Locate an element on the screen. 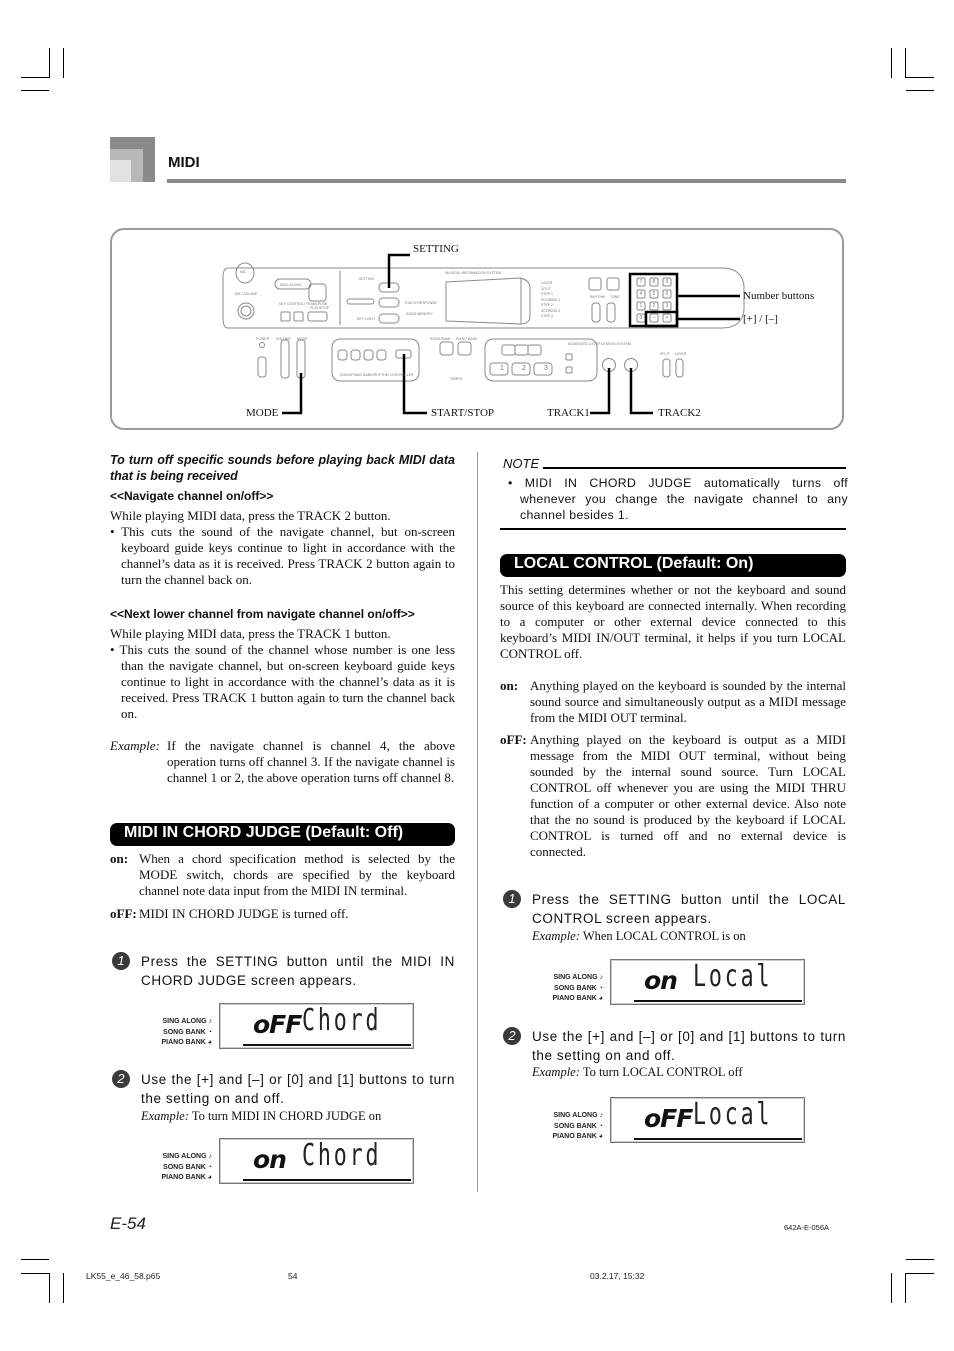 The image size is (954, 1351). lcd-chord-off: oFF Chord is located at coordinates (316, 1026).